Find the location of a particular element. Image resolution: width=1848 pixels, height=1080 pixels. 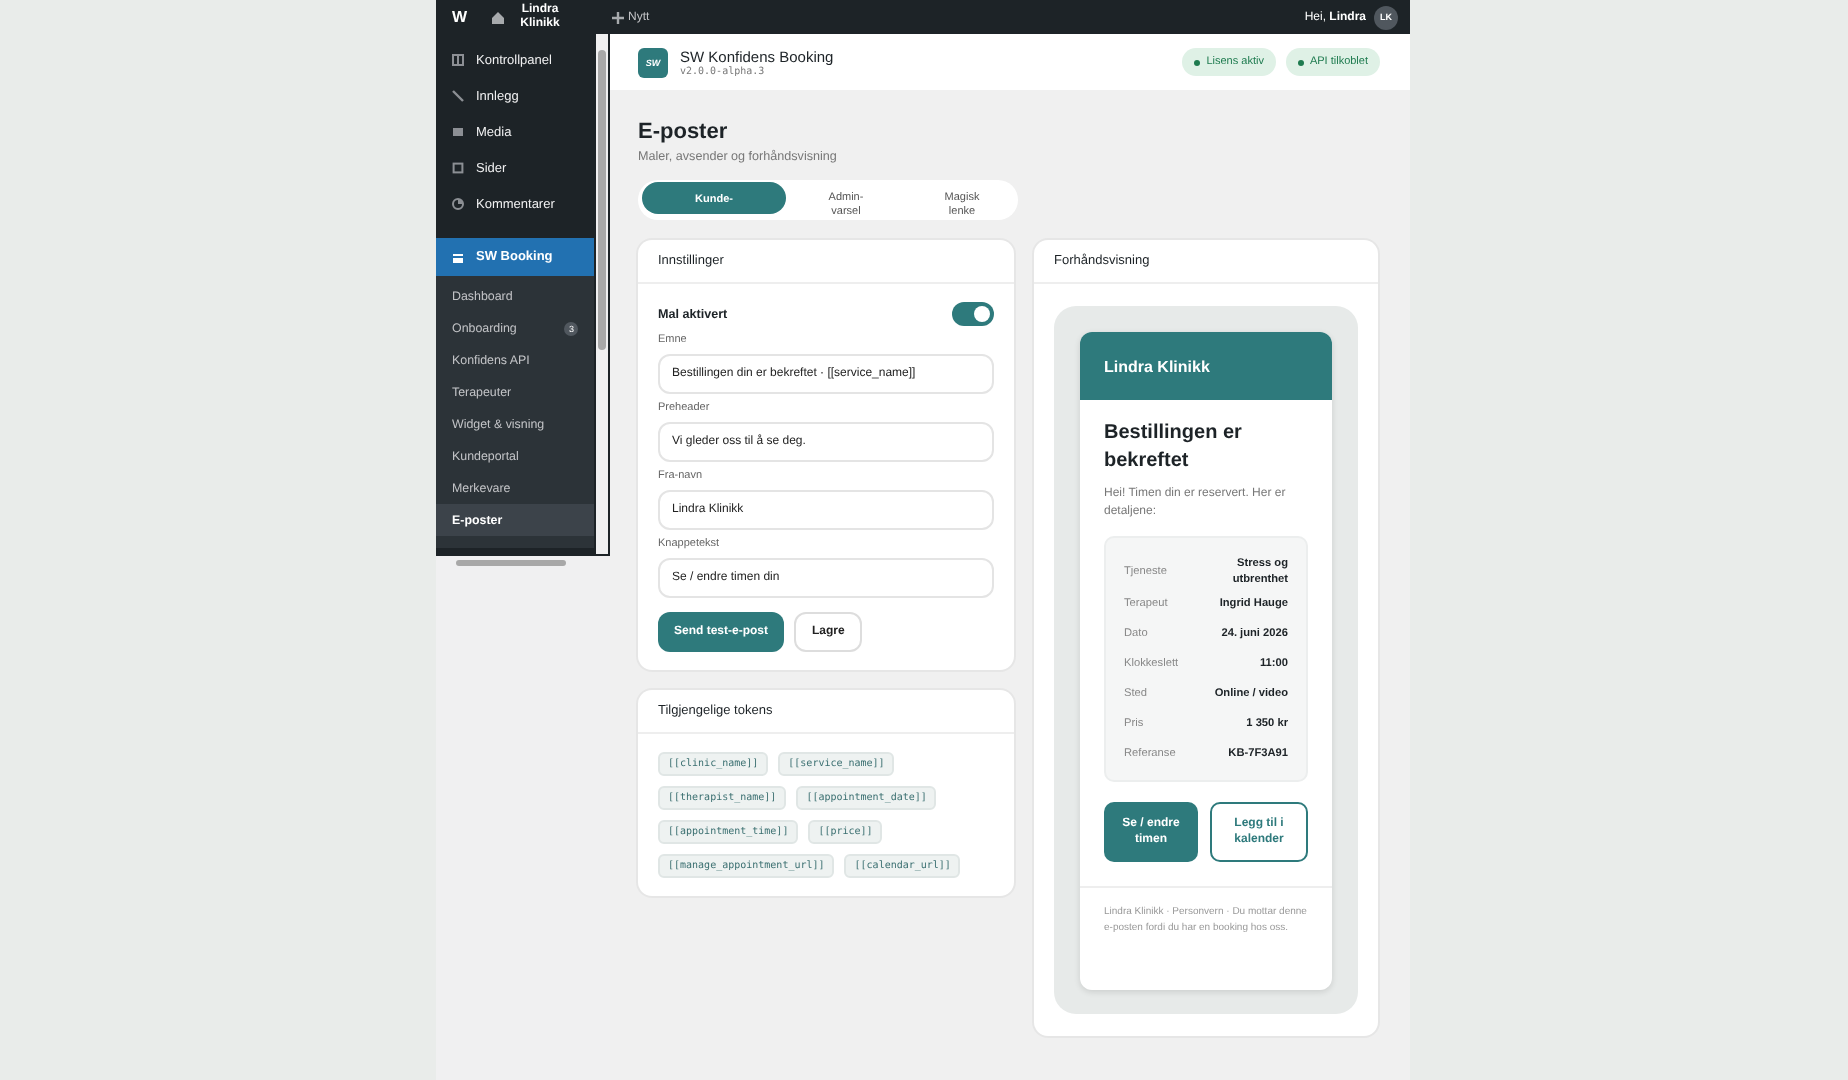

email-header: Lindra Klinikk is located at coordinates (1206, 366).